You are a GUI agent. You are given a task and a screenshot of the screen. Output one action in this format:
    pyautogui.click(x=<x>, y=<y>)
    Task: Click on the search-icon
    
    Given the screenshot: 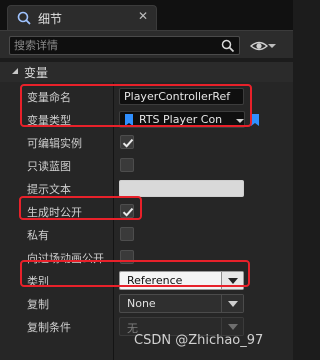 What is the action you would take?
    pyautogui.click(x=228, y=46)
    